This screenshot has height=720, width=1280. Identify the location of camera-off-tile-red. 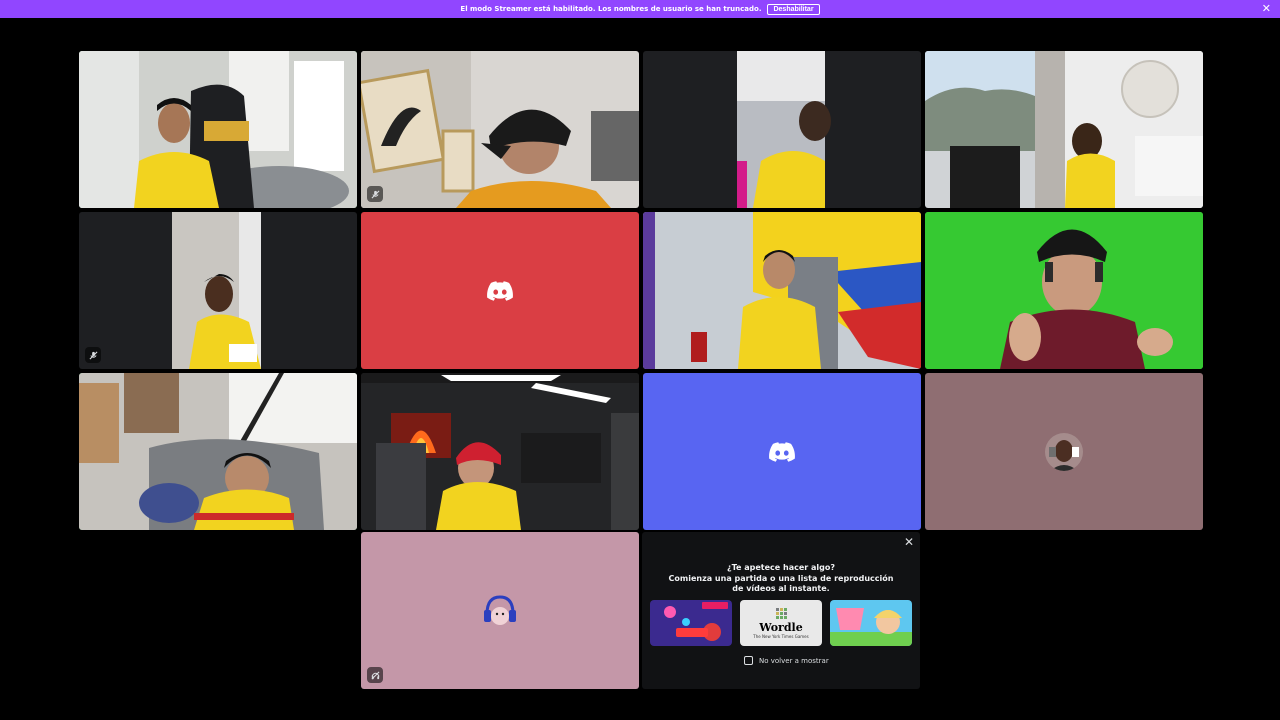
(500, 290).